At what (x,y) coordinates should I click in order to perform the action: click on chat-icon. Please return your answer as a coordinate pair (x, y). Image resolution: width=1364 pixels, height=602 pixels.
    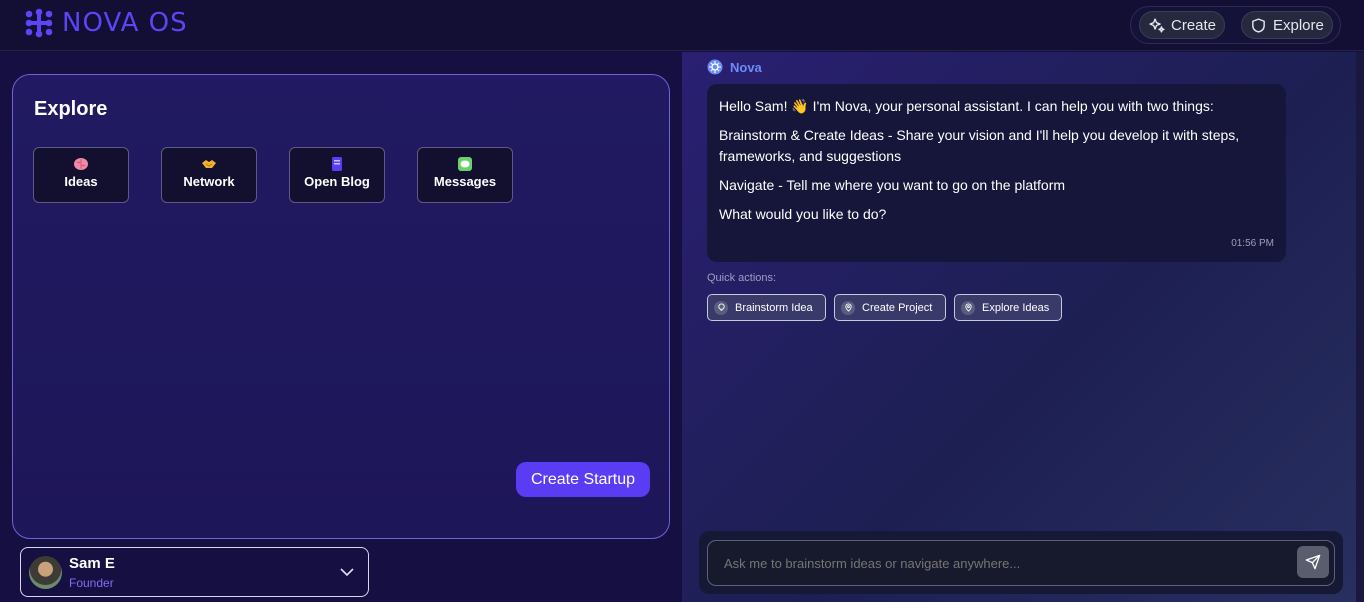
    Looking at the image, I should click on (465, 164).